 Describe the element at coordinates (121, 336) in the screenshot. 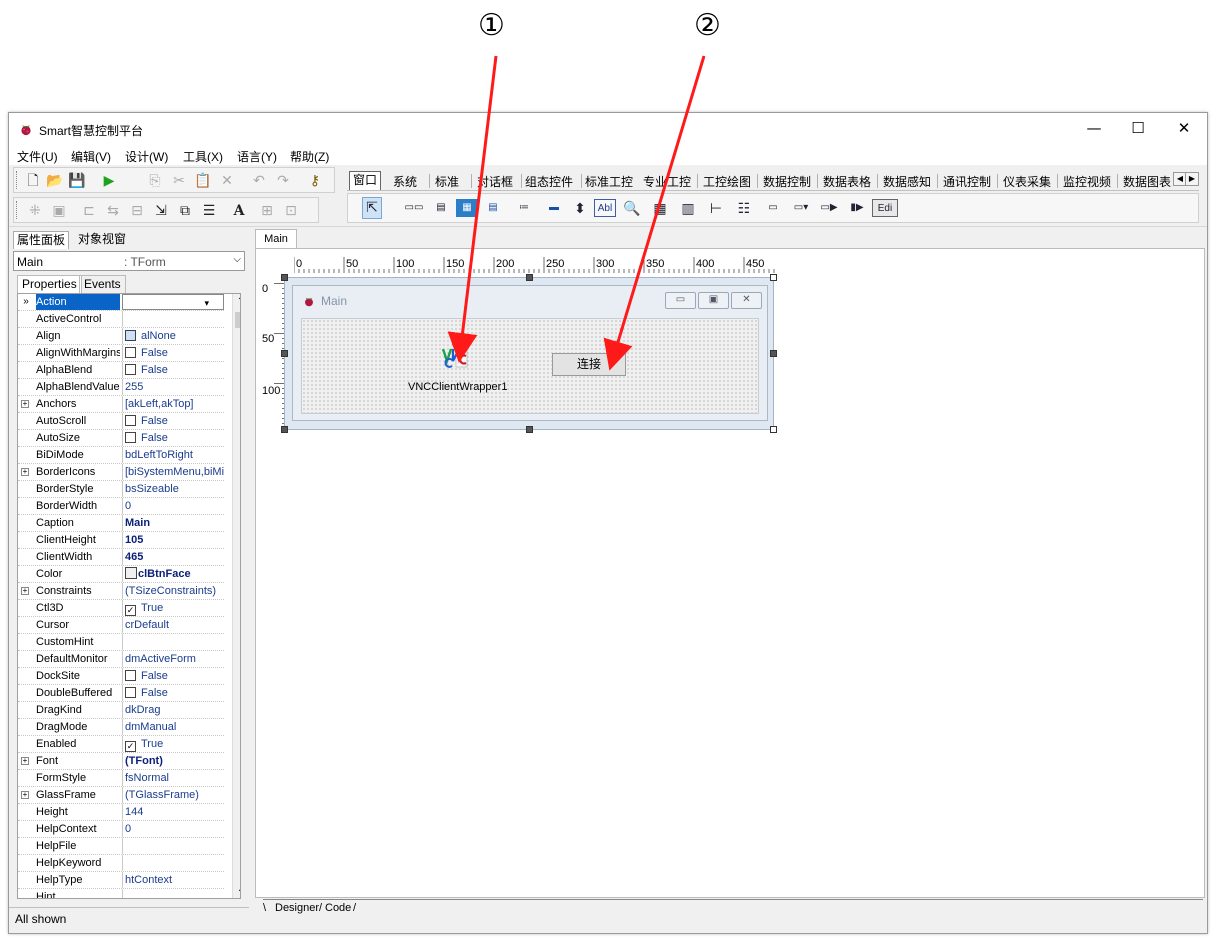

I see `property-row: Align alNone` at that location.